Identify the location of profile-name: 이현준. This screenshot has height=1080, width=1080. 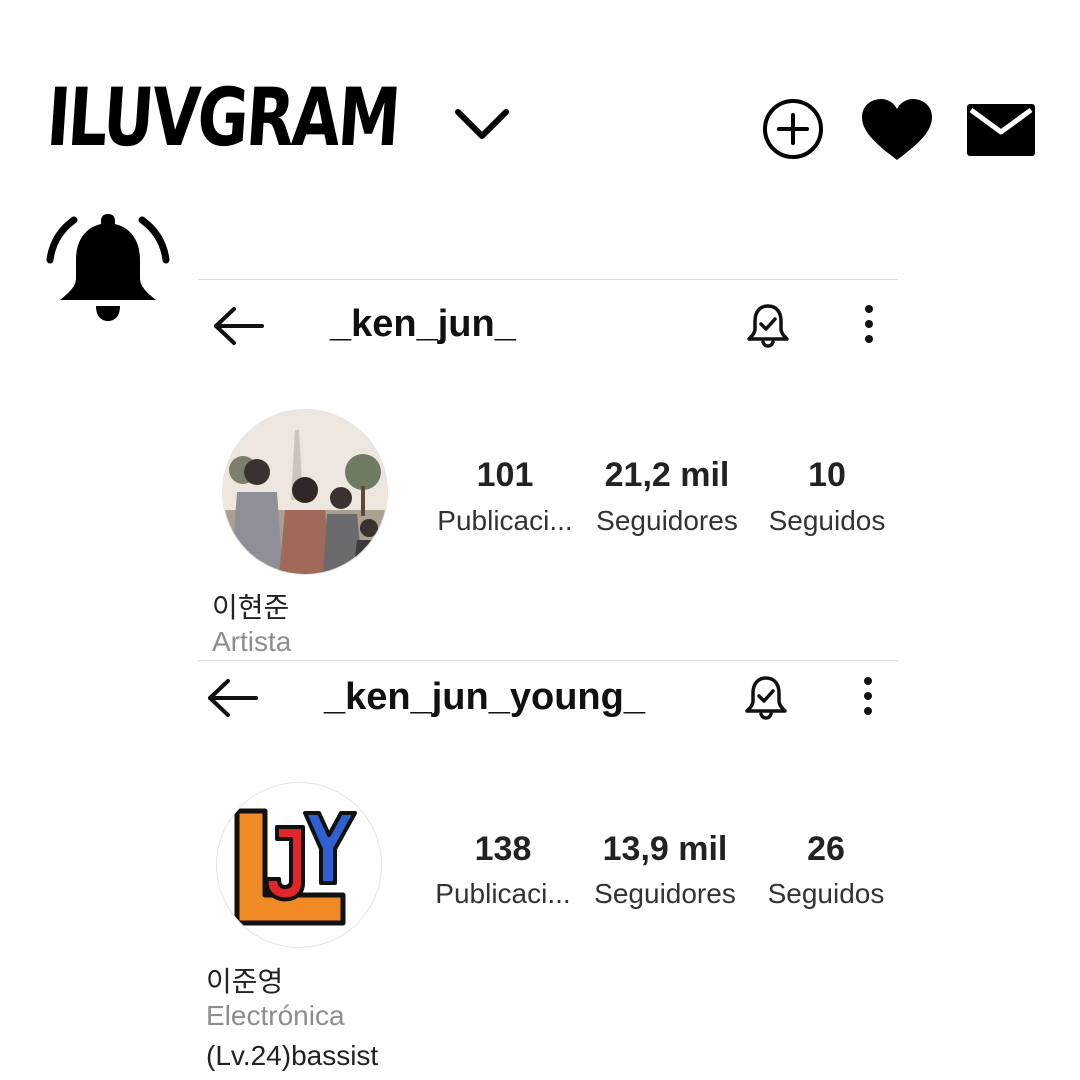
(251, 607).